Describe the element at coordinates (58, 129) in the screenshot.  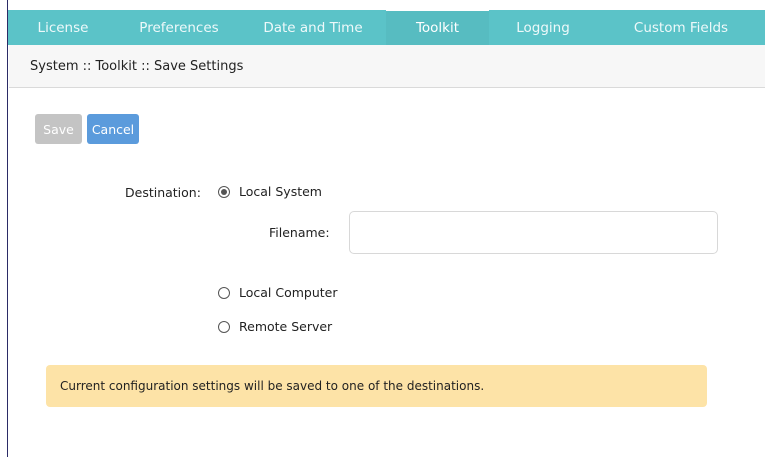
I see `save-button: Save` at that location.